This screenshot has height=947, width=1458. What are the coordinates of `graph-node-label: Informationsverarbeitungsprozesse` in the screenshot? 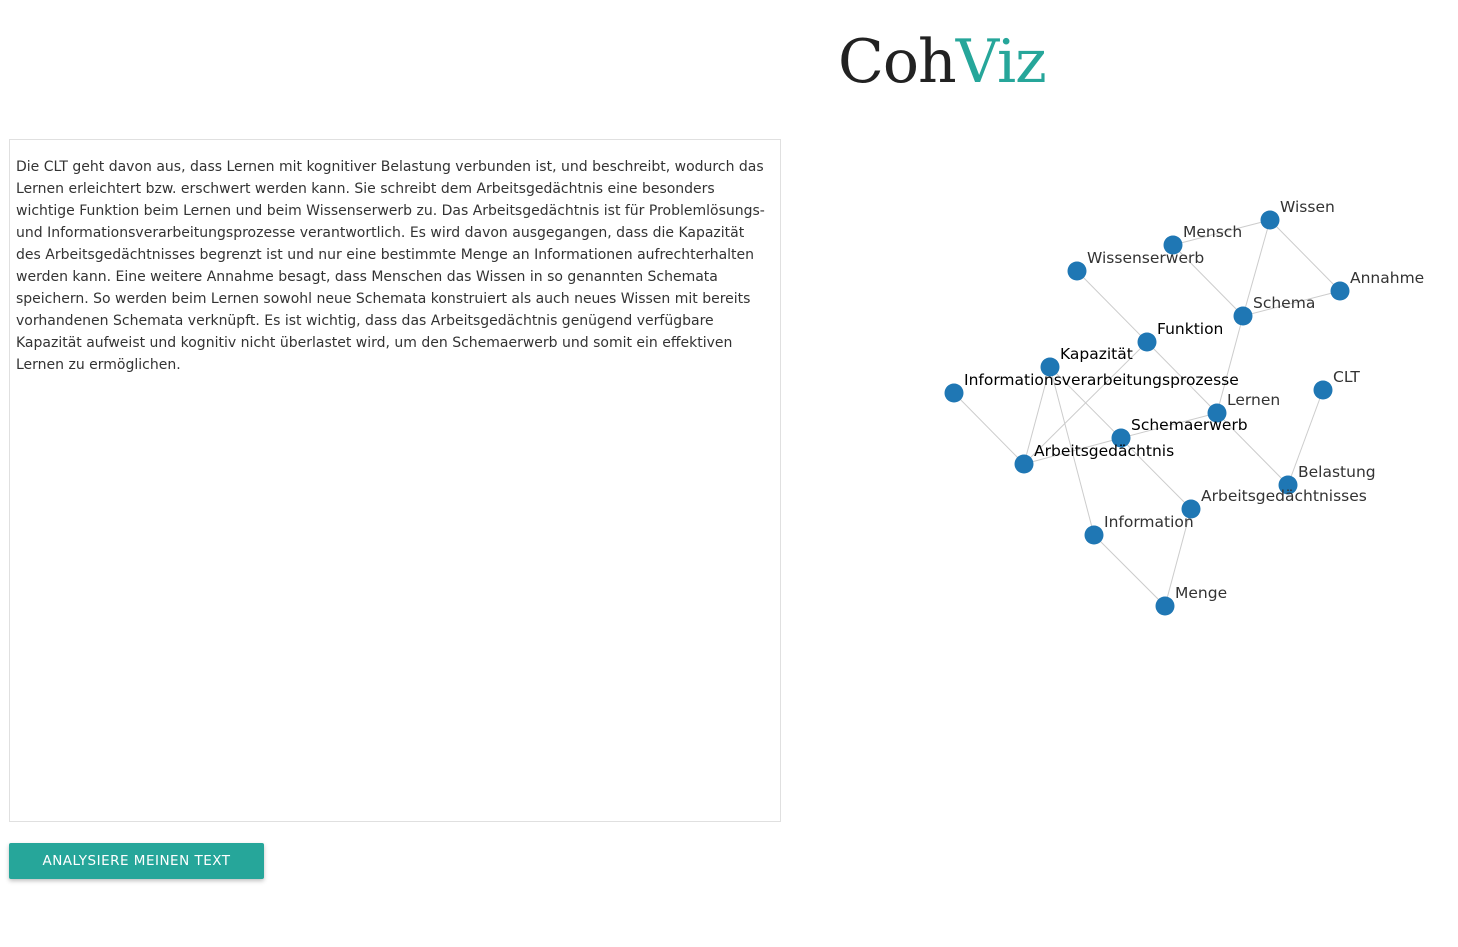 It's located at (1101, 380).